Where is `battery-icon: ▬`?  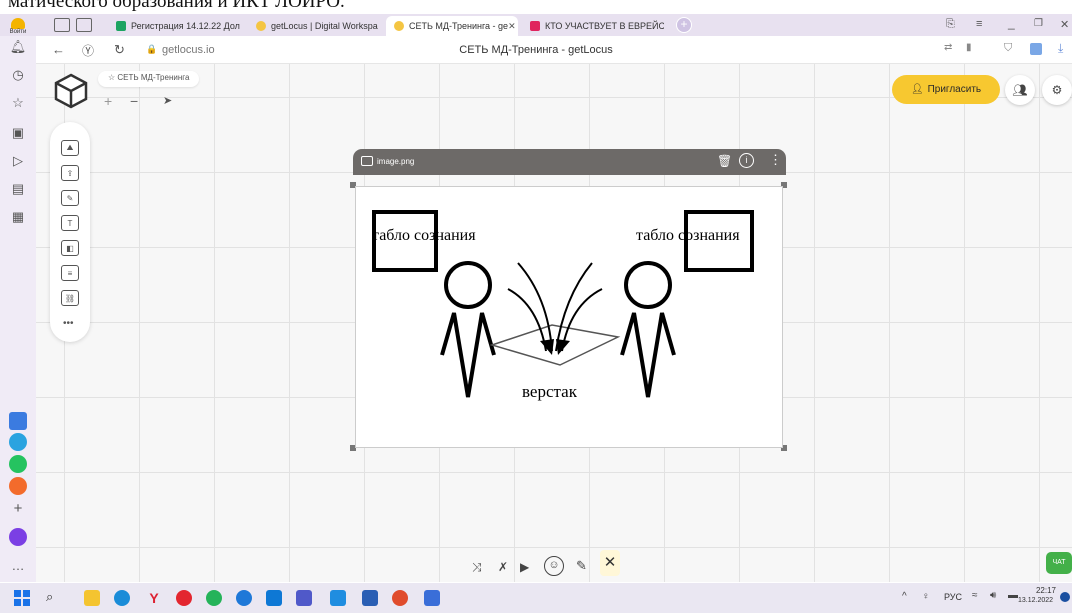 battery-icon: ▬ is located at coordinates (1013, 595).